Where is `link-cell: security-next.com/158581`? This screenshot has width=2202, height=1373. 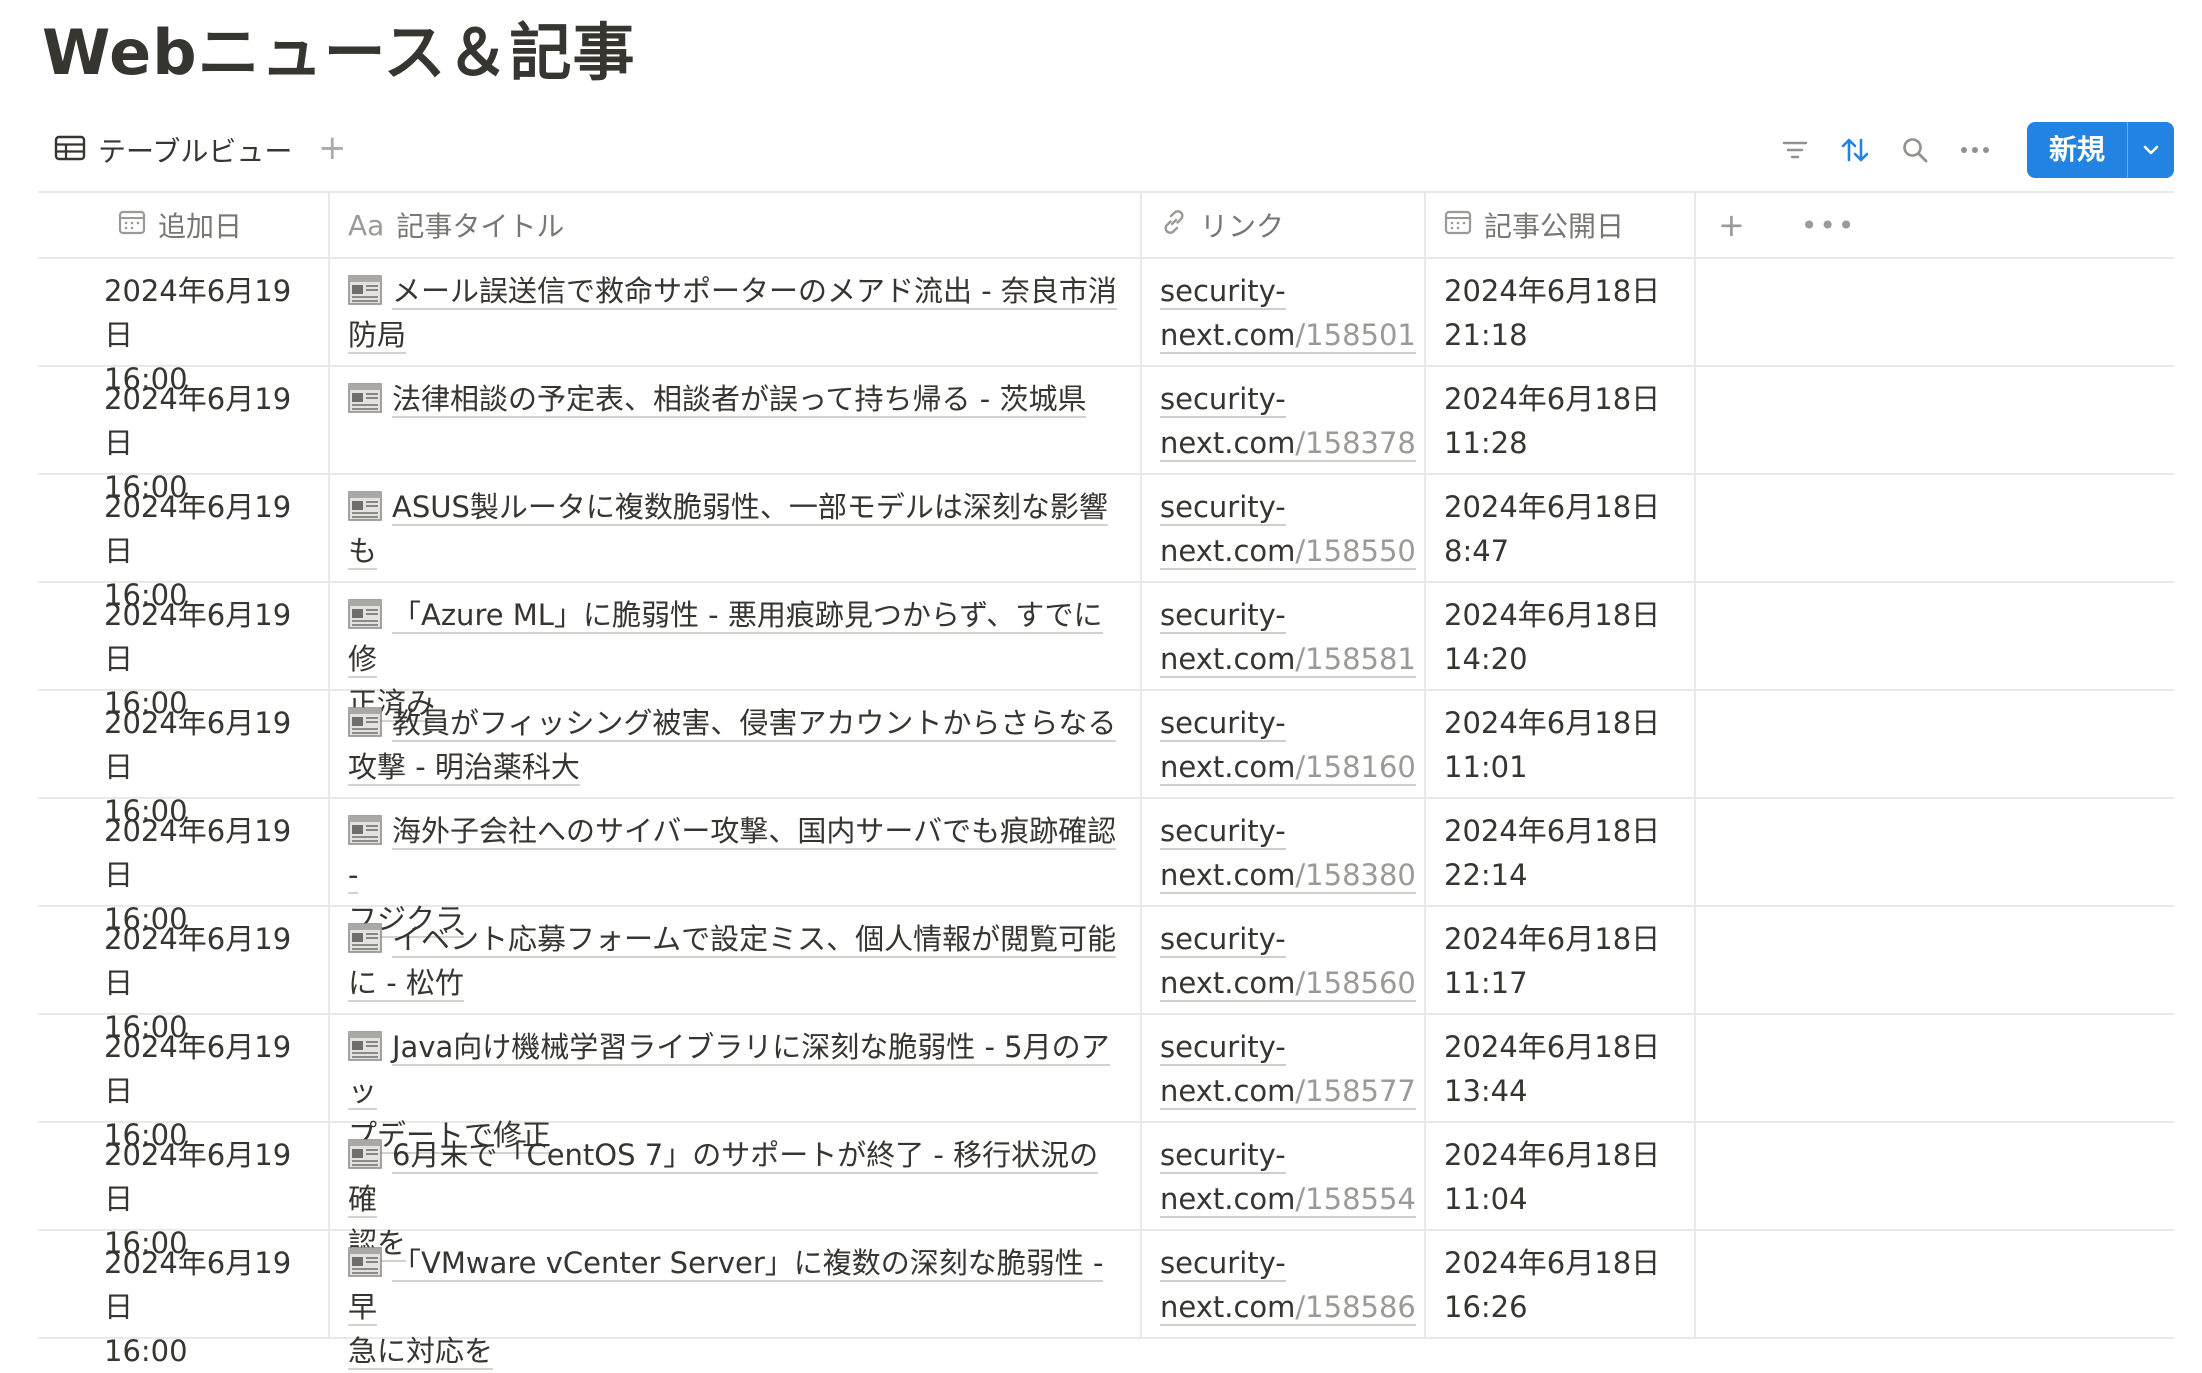
link-cell: security-next.com/158581 is located at coordinates (1284, 636).